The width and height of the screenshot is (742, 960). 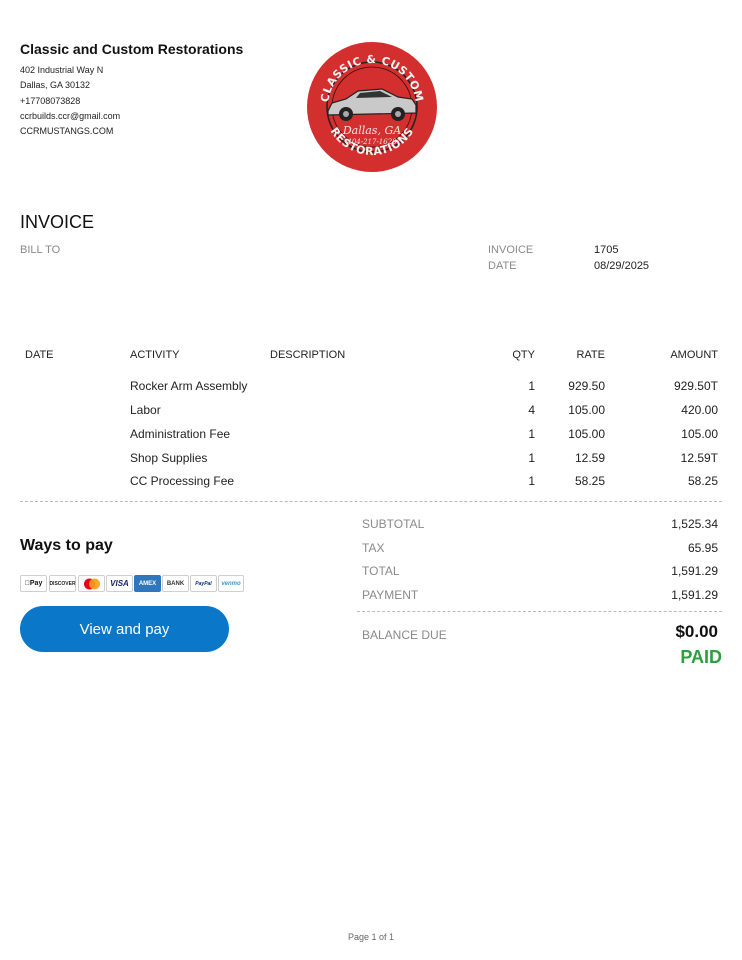 What do you see at coordinates (606, 250) in the screenshot?
I see `invoice-number: 1705` at bounding box center [606, 250].